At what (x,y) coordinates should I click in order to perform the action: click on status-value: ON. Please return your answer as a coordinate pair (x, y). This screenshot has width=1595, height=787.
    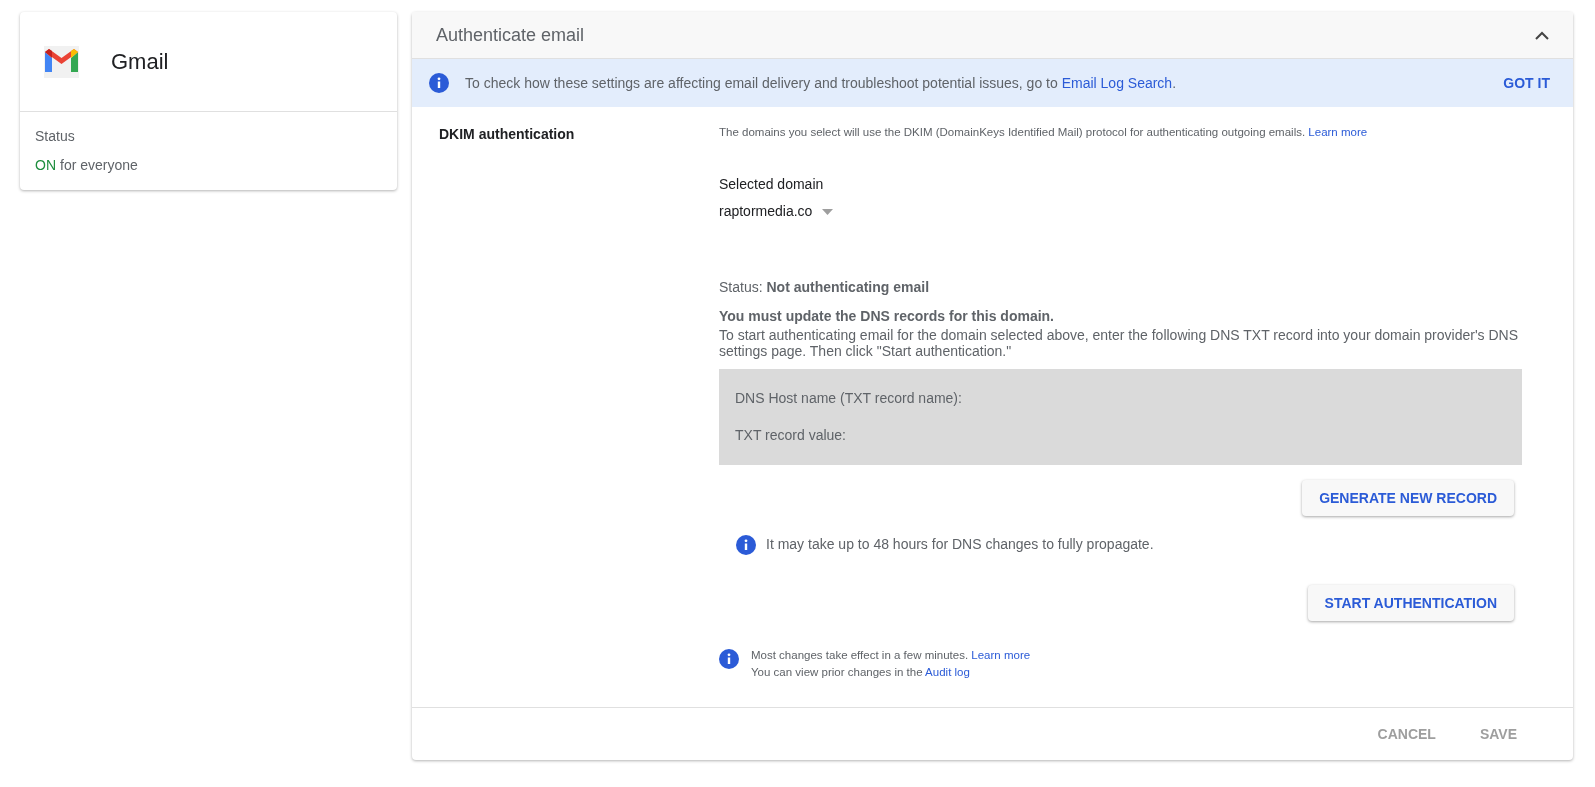
    Looking at the image, I should click on (45, 165).